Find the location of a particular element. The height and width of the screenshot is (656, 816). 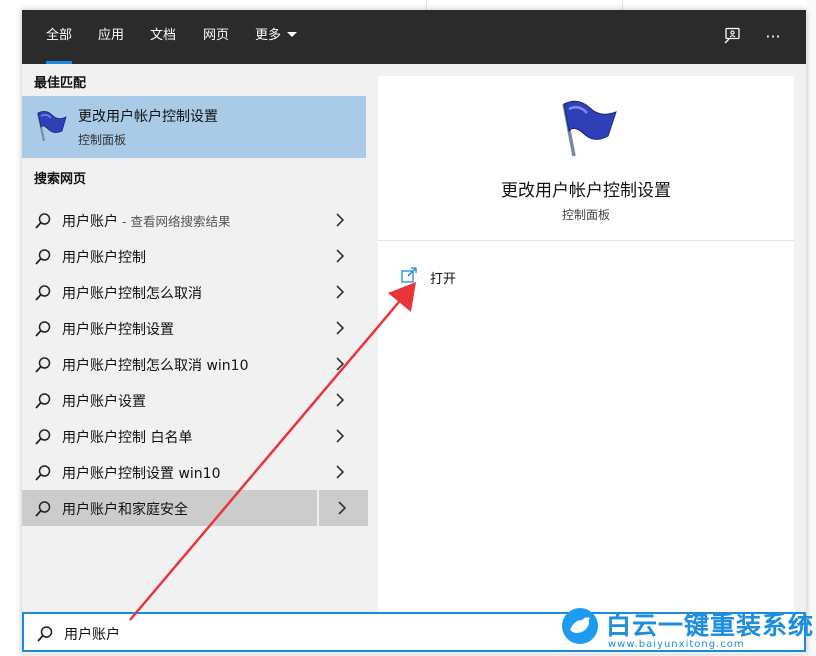

web-search-heading: 搜索网页 is located at coordinates (60, 179).